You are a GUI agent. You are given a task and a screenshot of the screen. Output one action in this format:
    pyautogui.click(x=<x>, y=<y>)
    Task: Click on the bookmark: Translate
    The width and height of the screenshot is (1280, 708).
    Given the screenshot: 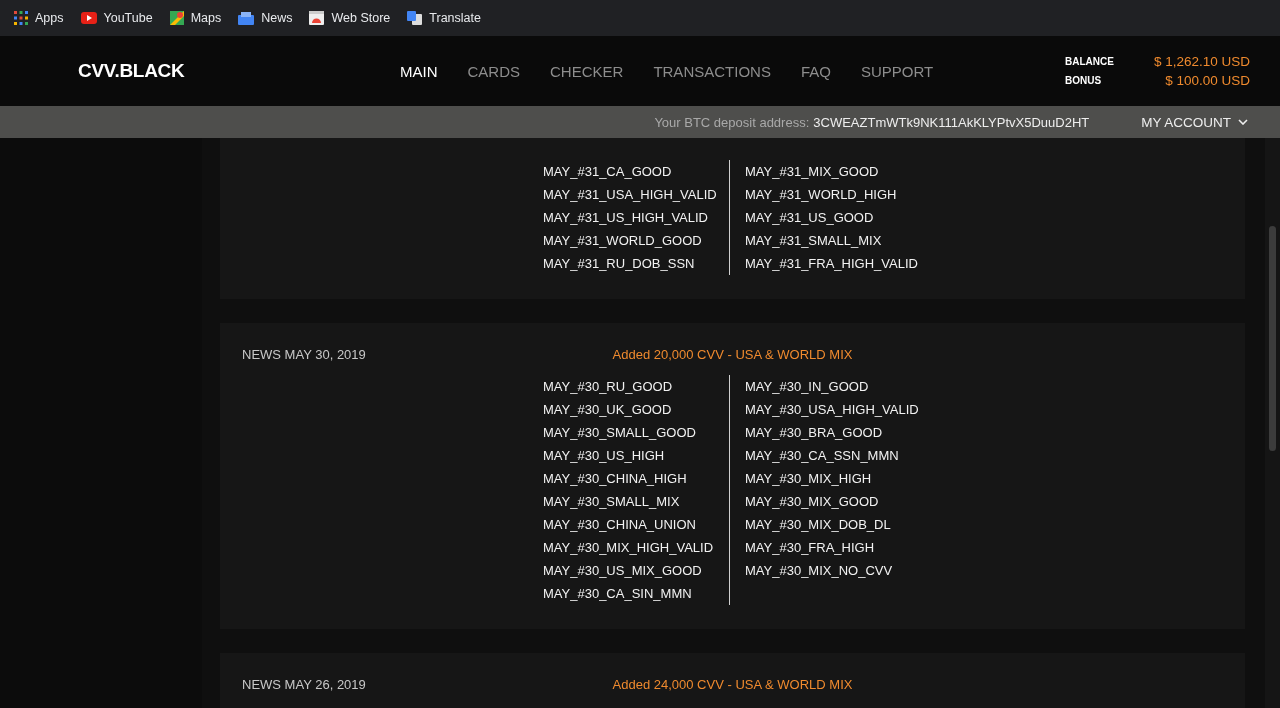 What is the action you would take?
    pyautogui.click(x=444, y=18)
    